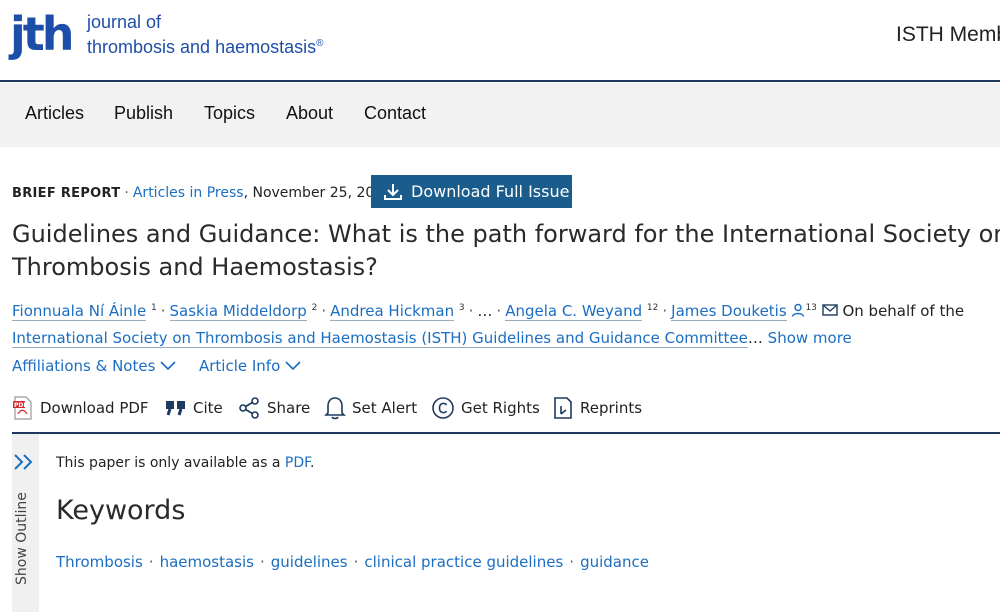 Image resolution: width=1000 pixels, height=612 pixels. I want to click on share-icon, so click(249, 408).